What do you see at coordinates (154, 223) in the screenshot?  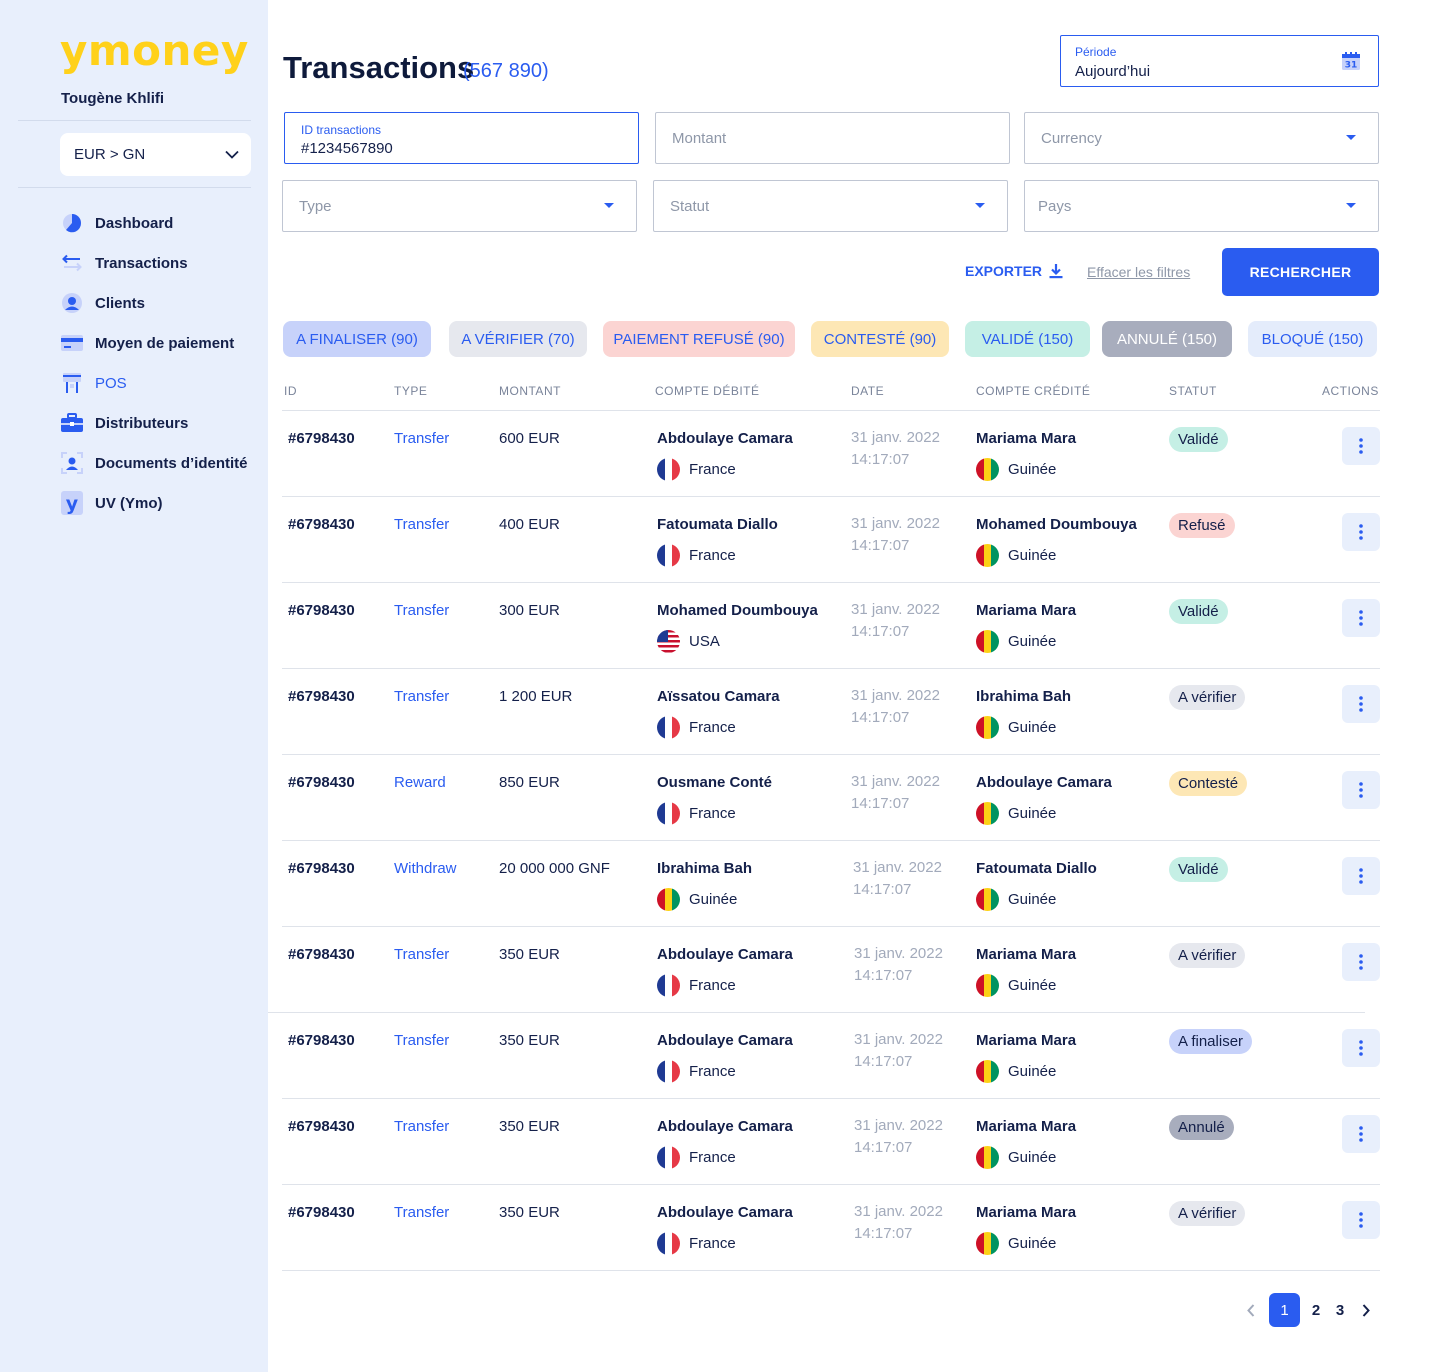 I see `sidebar-item-dashboard: Dashboard` at bounding box center [154, 223].